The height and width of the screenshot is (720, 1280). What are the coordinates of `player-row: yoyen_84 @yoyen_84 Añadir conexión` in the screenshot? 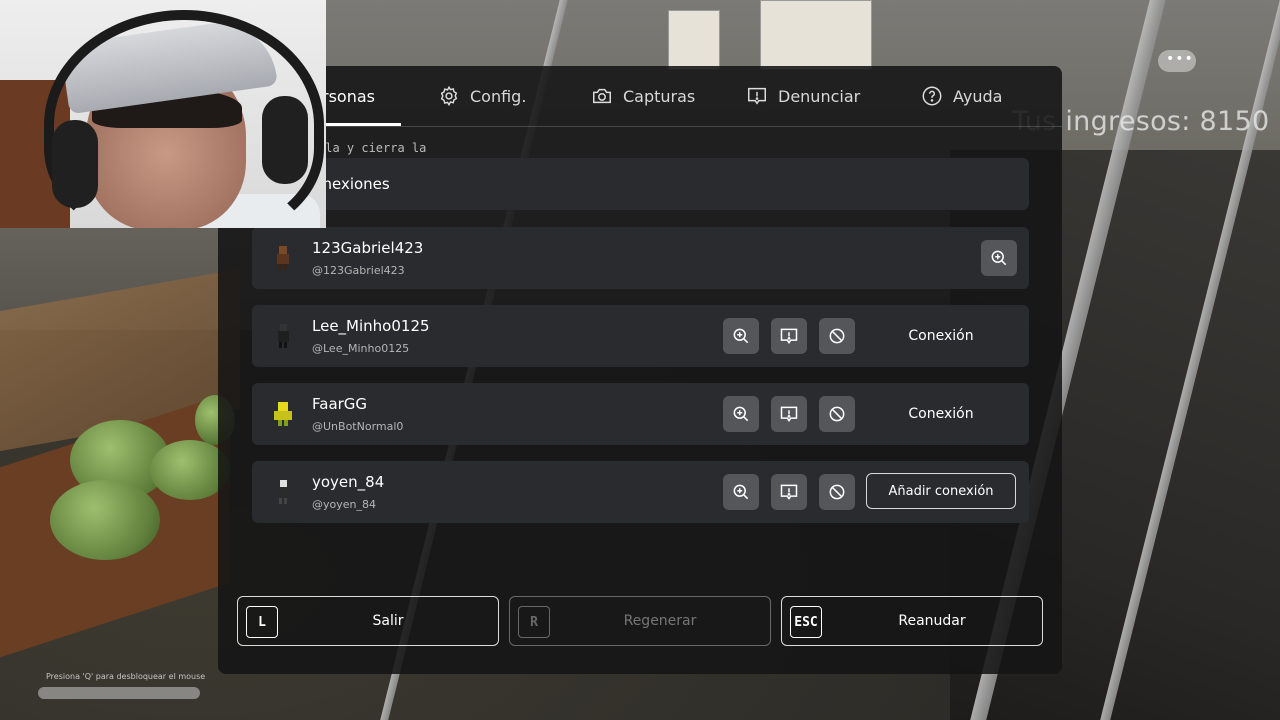 It's located at (640, 492).